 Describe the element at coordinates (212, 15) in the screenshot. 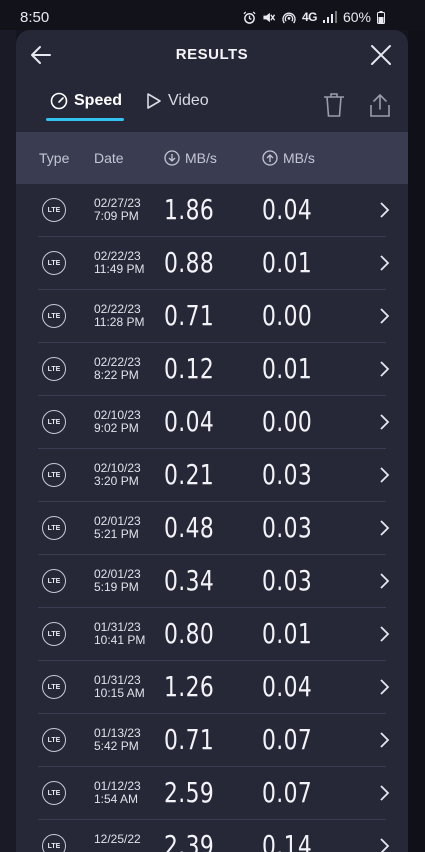

I see `status-bar: 8:50 4G 60%` at that location.